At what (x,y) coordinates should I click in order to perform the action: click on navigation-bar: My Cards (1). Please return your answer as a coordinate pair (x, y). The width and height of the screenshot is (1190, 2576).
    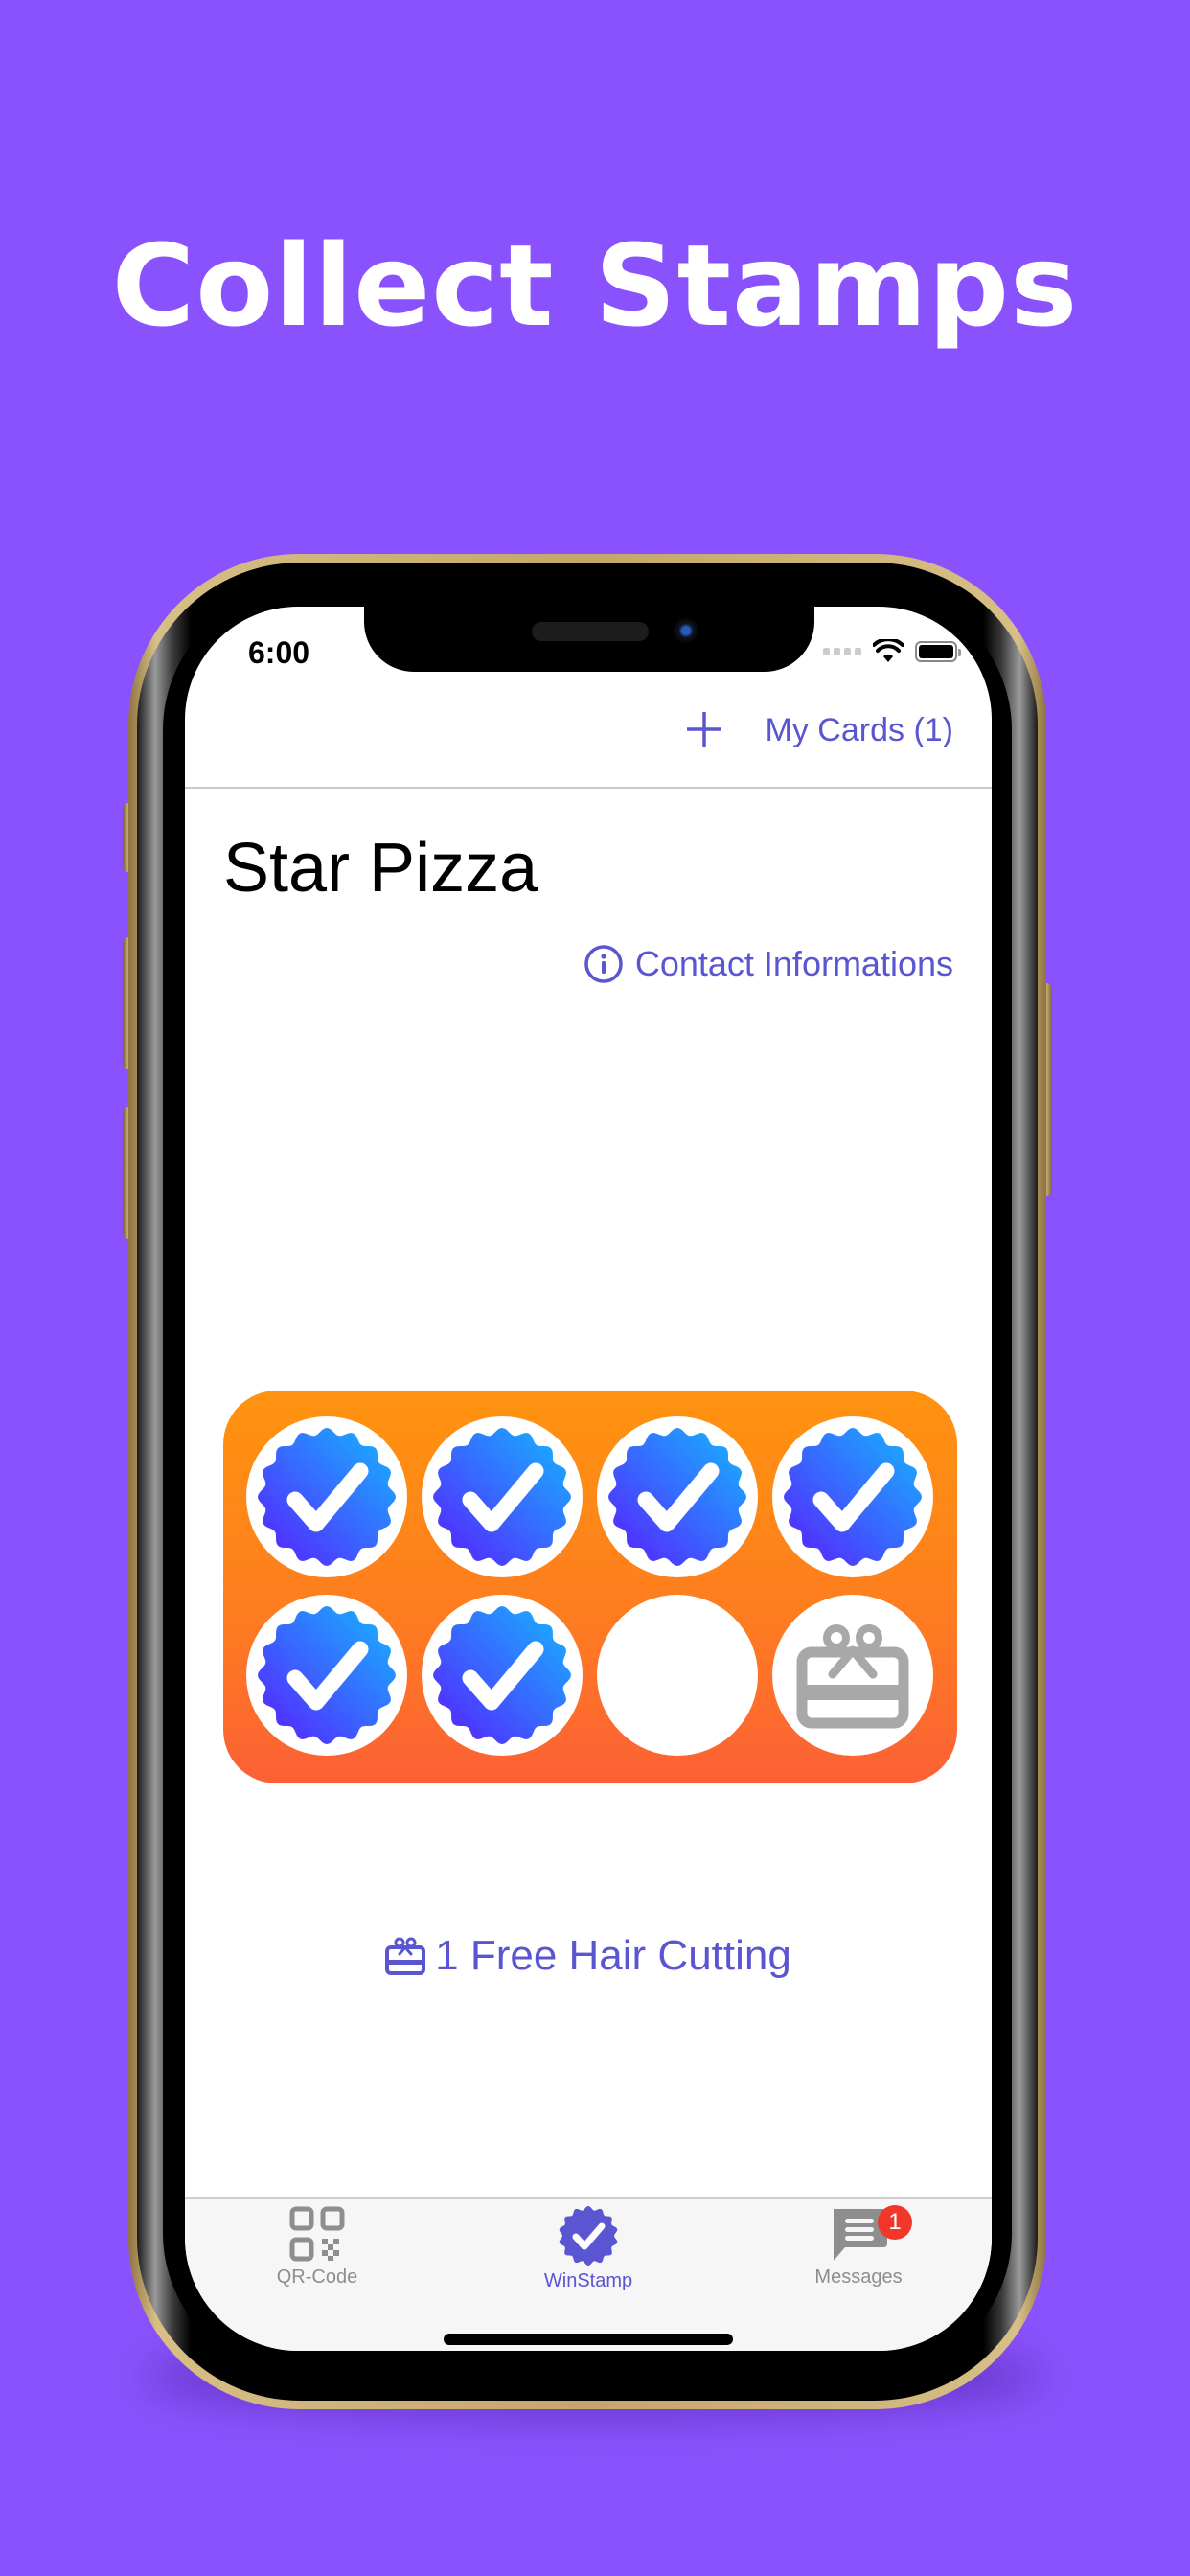
    Looking at the image, I should click on (589, 736).